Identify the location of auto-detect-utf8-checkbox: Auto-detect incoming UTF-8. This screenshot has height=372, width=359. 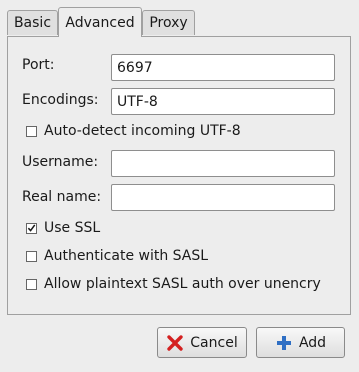
(133, 131).